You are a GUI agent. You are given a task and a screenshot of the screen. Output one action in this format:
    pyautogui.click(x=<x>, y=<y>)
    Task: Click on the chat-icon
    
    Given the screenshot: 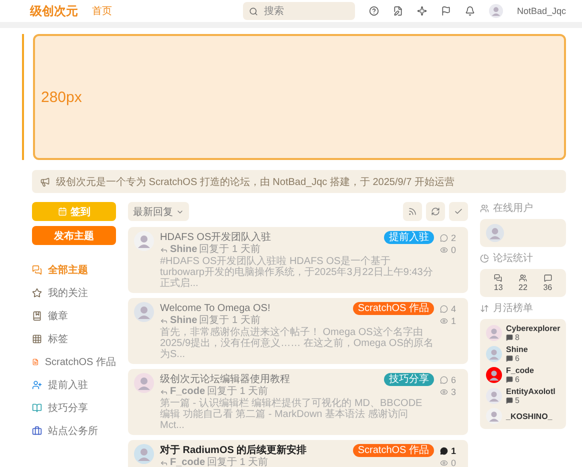 What is the action you would take?
    pyautogui.click(x=37, y=270)
    